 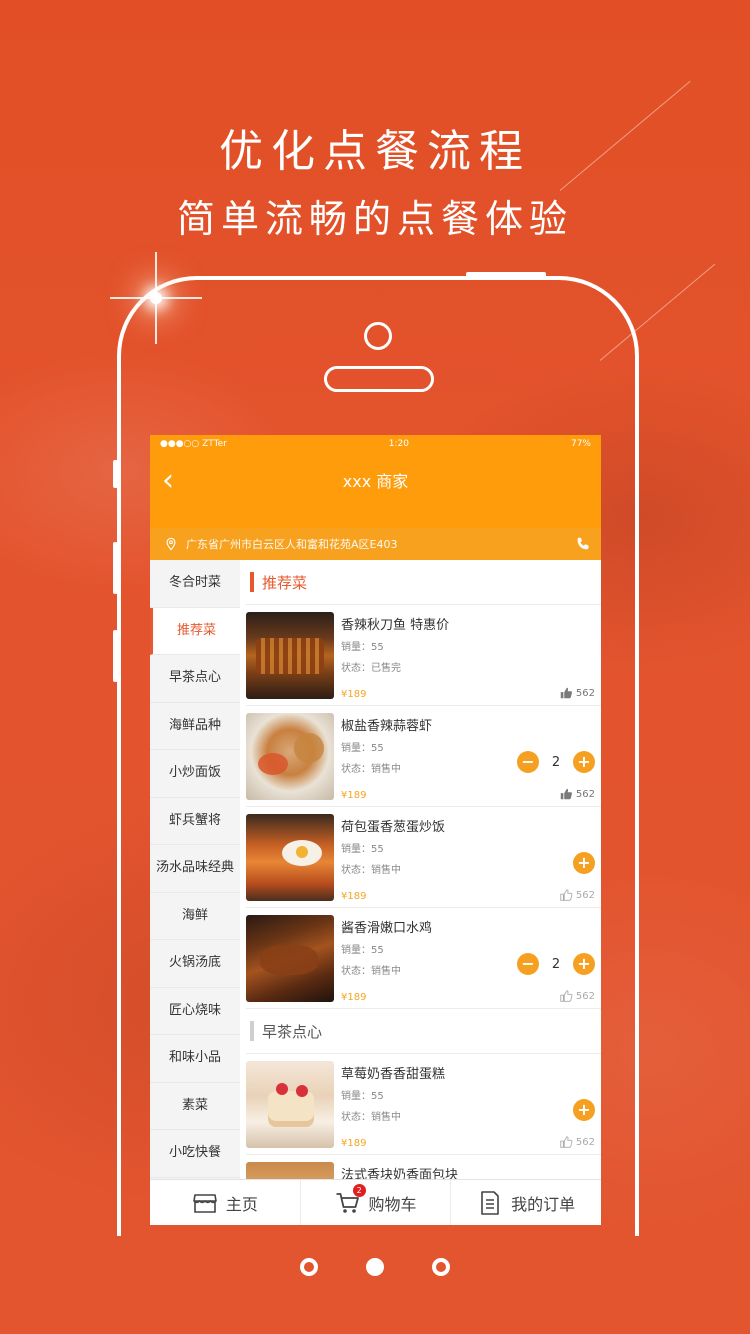 I want to click on section-header: 早茶点心, so click(x=423, y=1031).